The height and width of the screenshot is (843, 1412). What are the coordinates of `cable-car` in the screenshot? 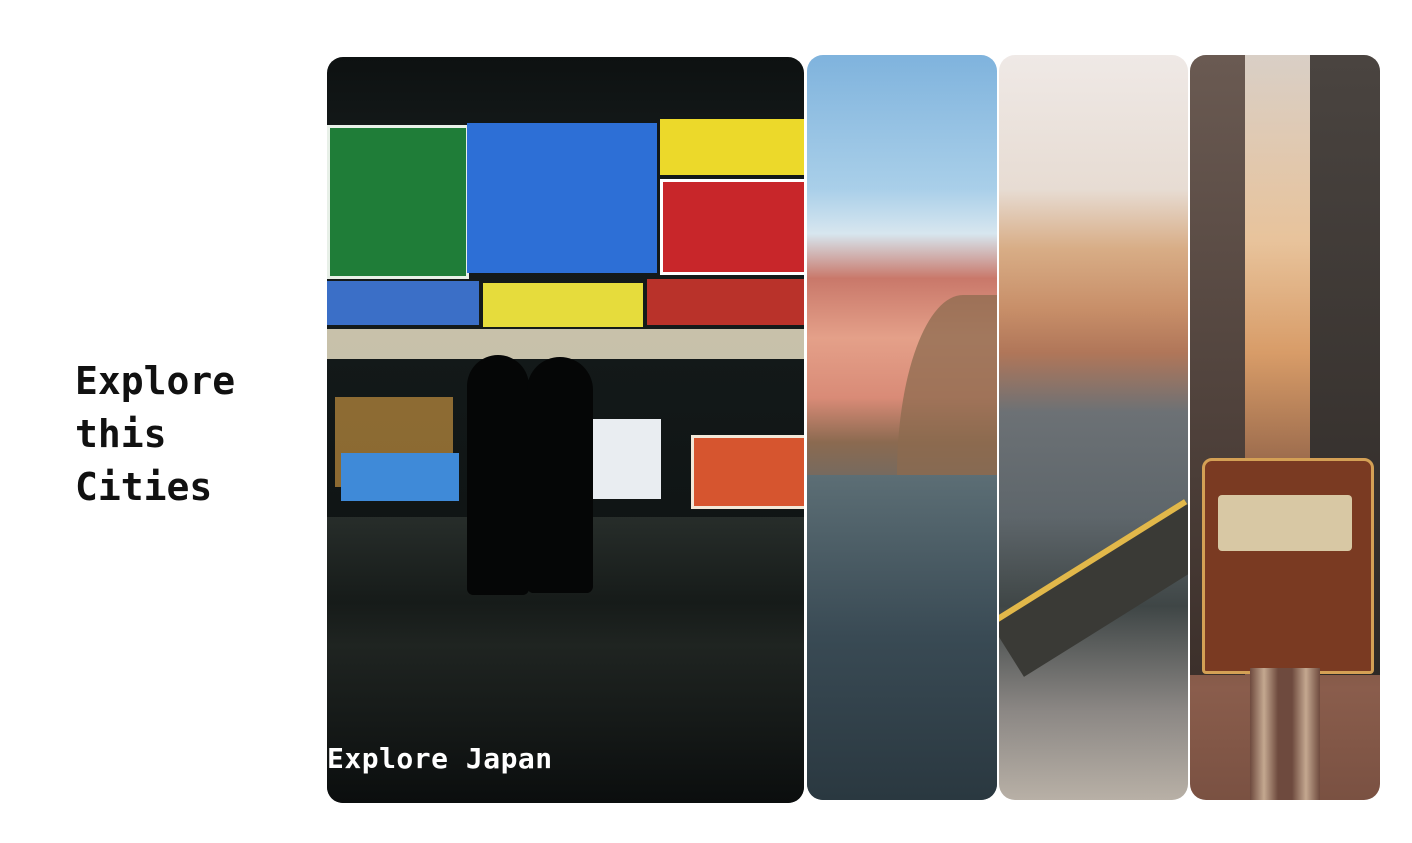 It's located at (1288, 566).